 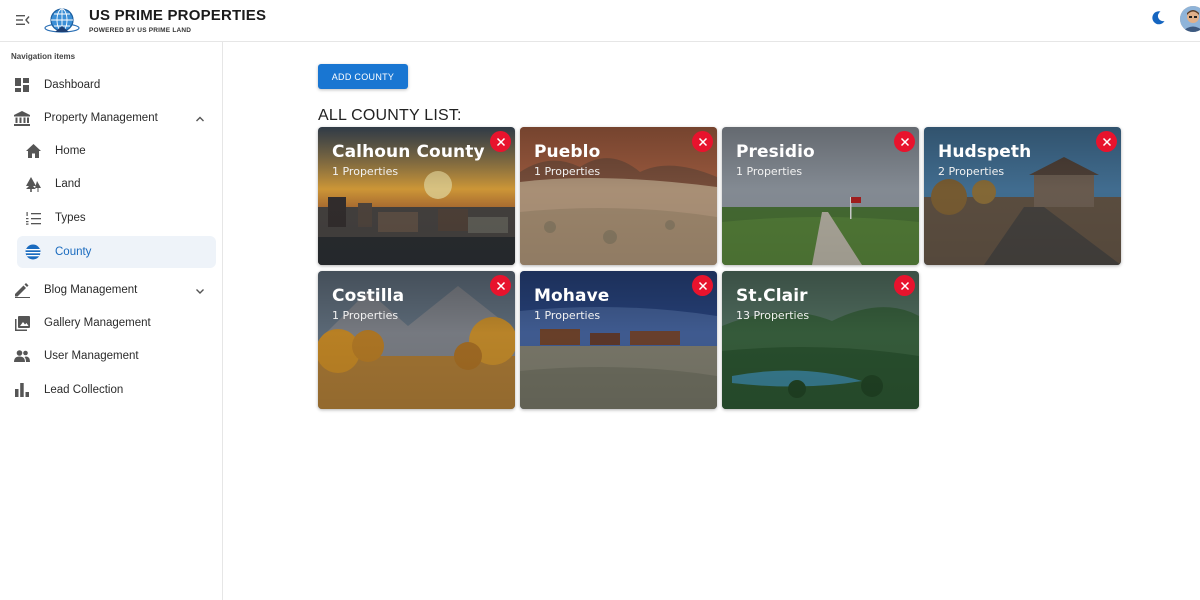 What do you see at coordinates (23, 20) in the screenshot?
I see `menu-collapse-icon` at bounding box center [23, 20].